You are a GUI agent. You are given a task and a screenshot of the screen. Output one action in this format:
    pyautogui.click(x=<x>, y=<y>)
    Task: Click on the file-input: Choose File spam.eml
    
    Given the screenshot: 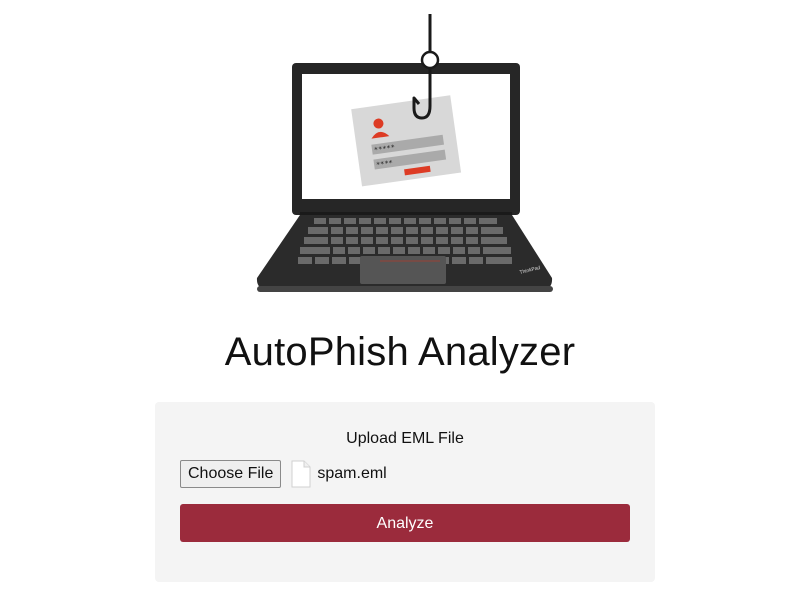 What is the action you would take?
    pyautogui.click(x=283, y=474)
    